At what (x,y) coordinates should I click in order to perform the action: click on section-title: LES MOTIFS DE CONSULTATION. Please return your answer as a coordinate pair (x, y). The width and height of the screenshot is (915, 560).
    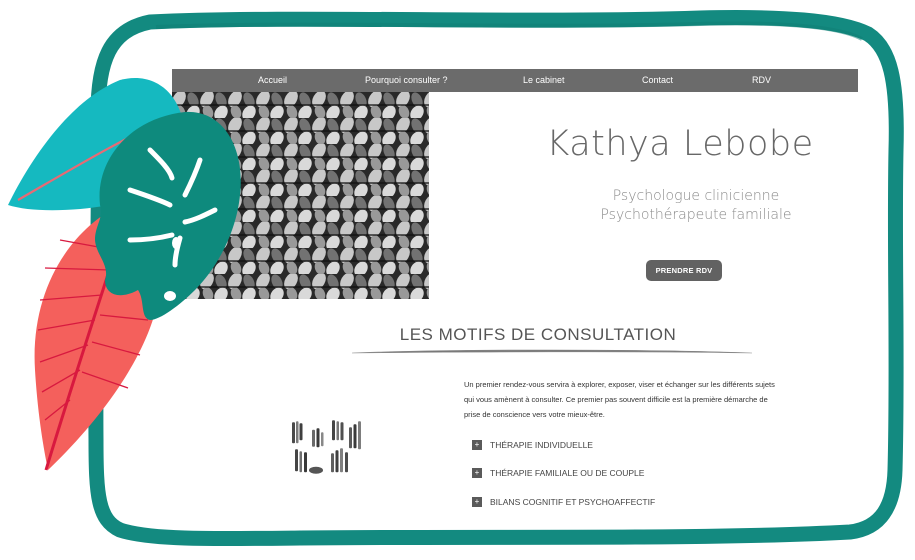
    Looking at the image, I should click on (538, 334).